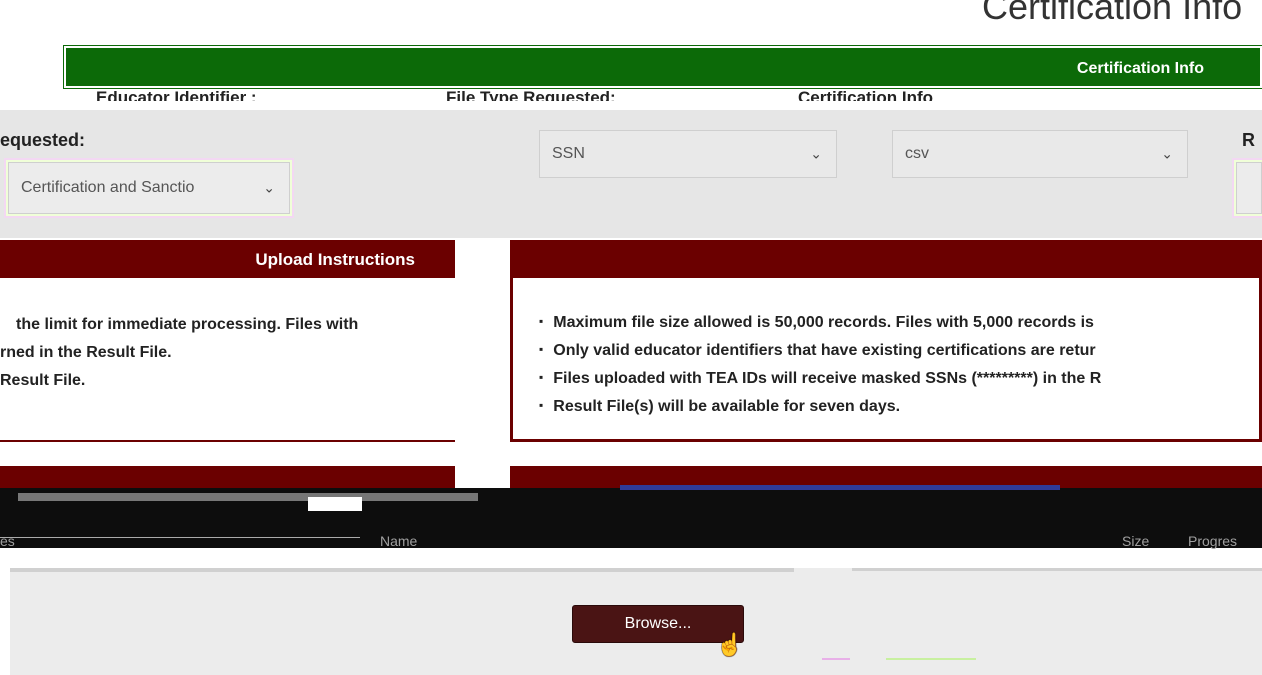 Image resolution: width=1262 pixels, height=675 pixels. What do you see at coordinates (568, 153) in the screenshot?
I see `educator-identifier-select-value: SSN` at bounding box center [568, 153].